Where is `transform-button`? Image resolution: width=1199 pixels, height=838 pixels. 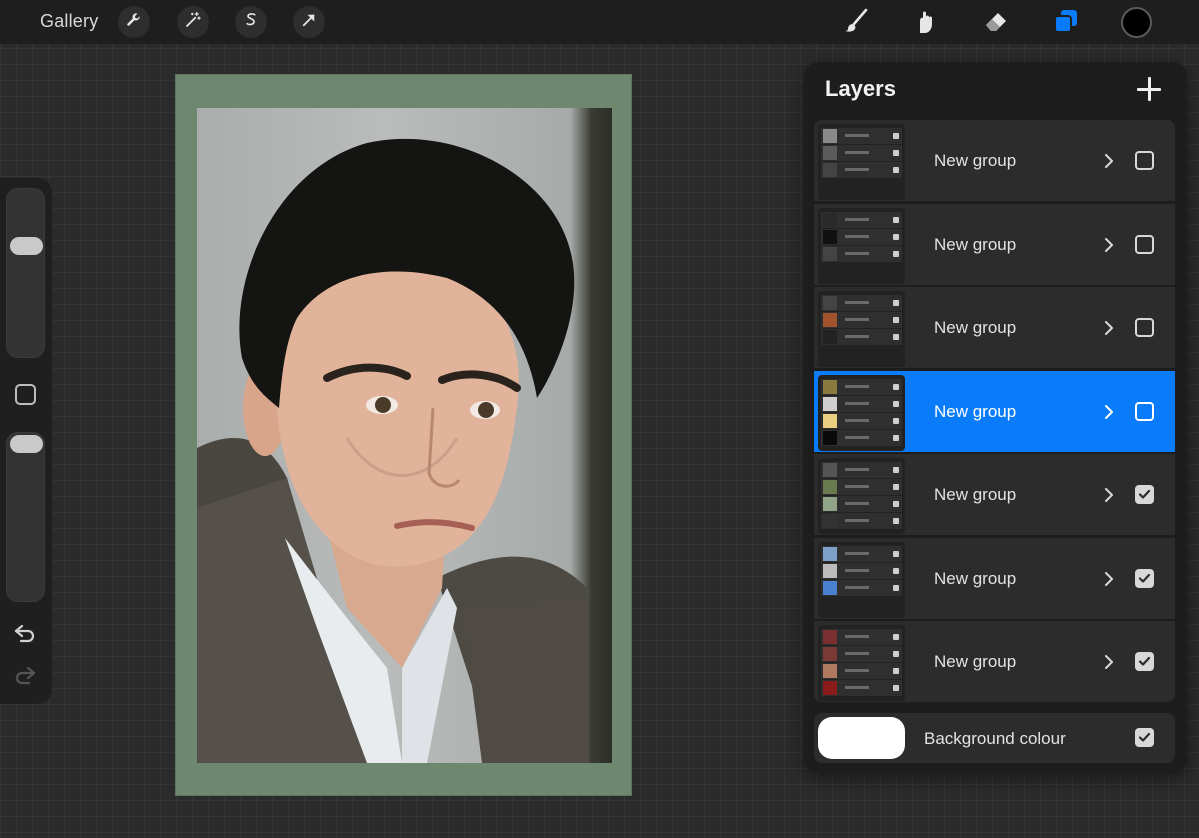 transform-button is located at coordinates (309, 22).